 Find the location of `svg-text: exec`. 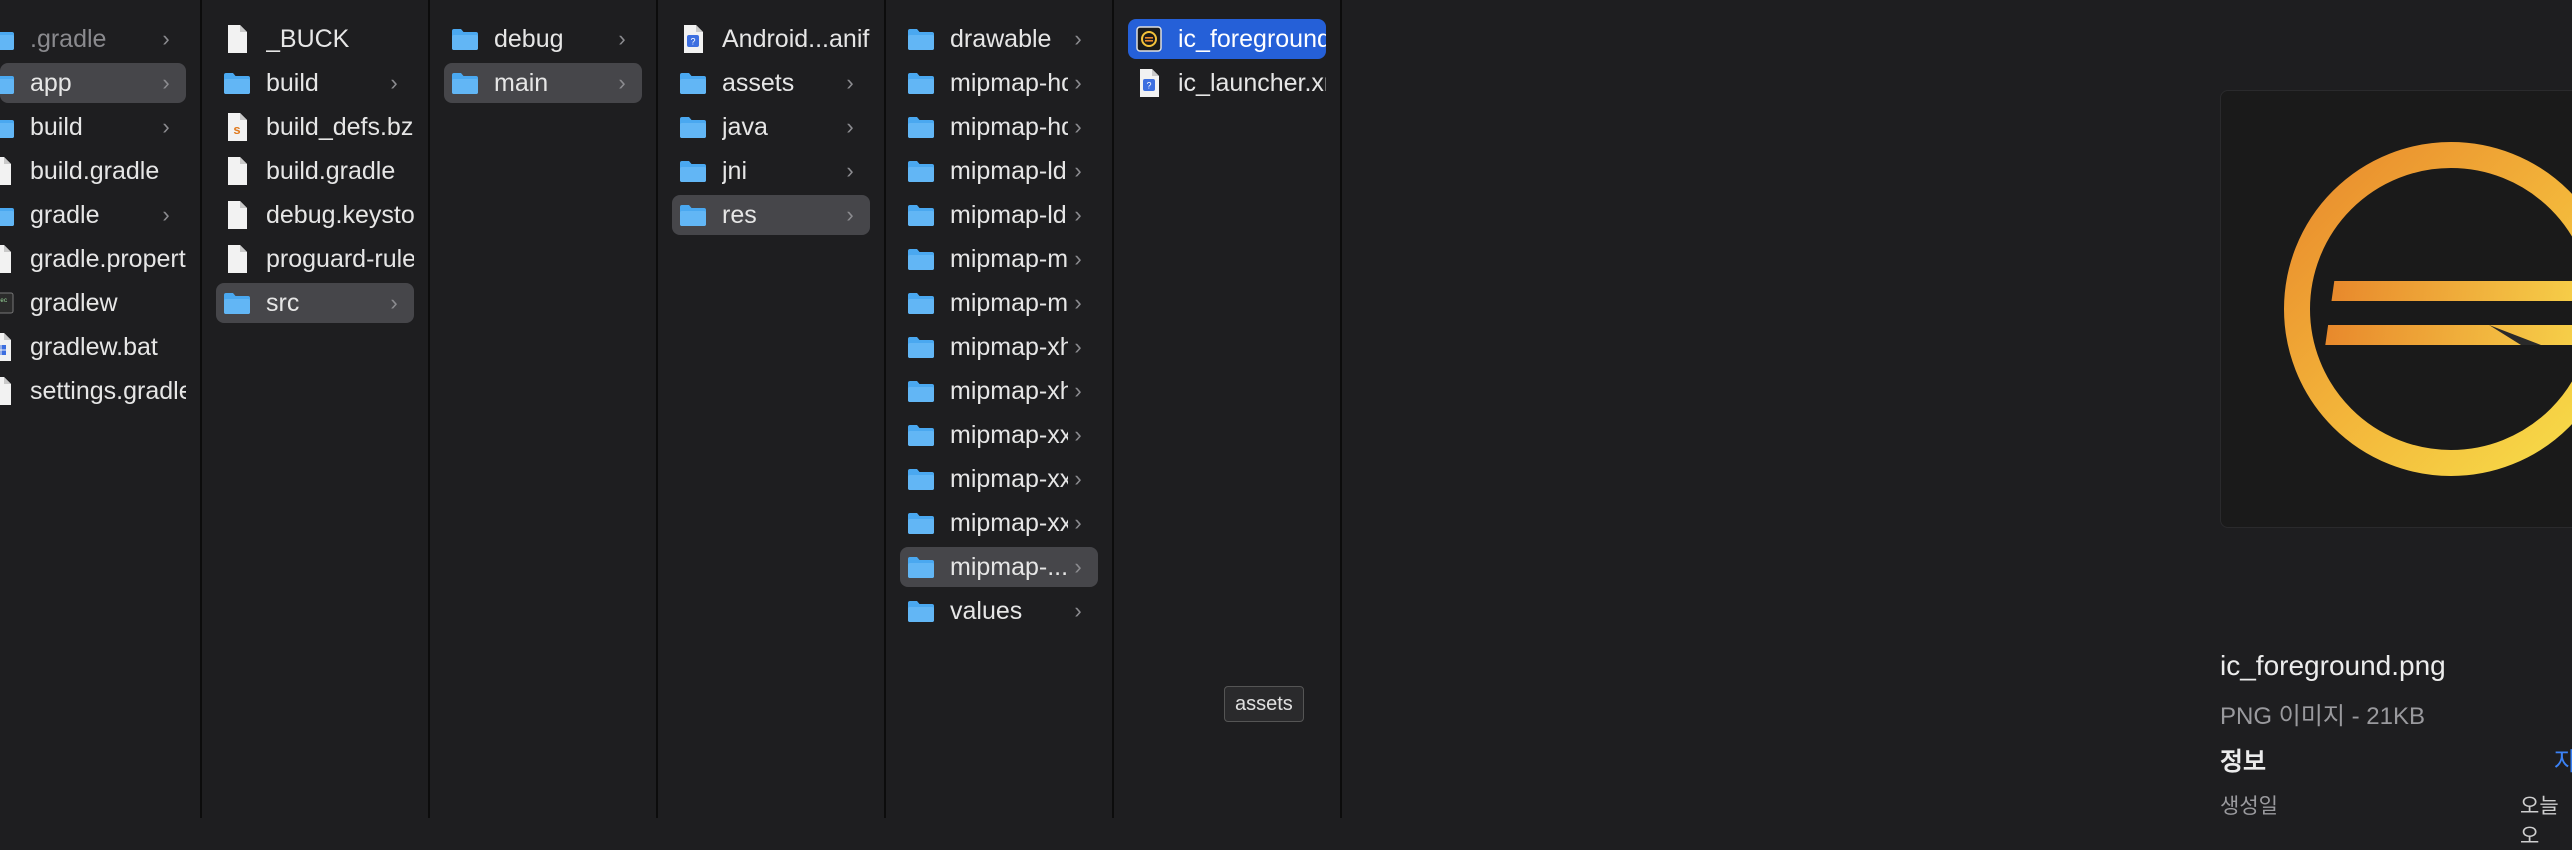

svg-text: exec is located at coordinates (4, 300).